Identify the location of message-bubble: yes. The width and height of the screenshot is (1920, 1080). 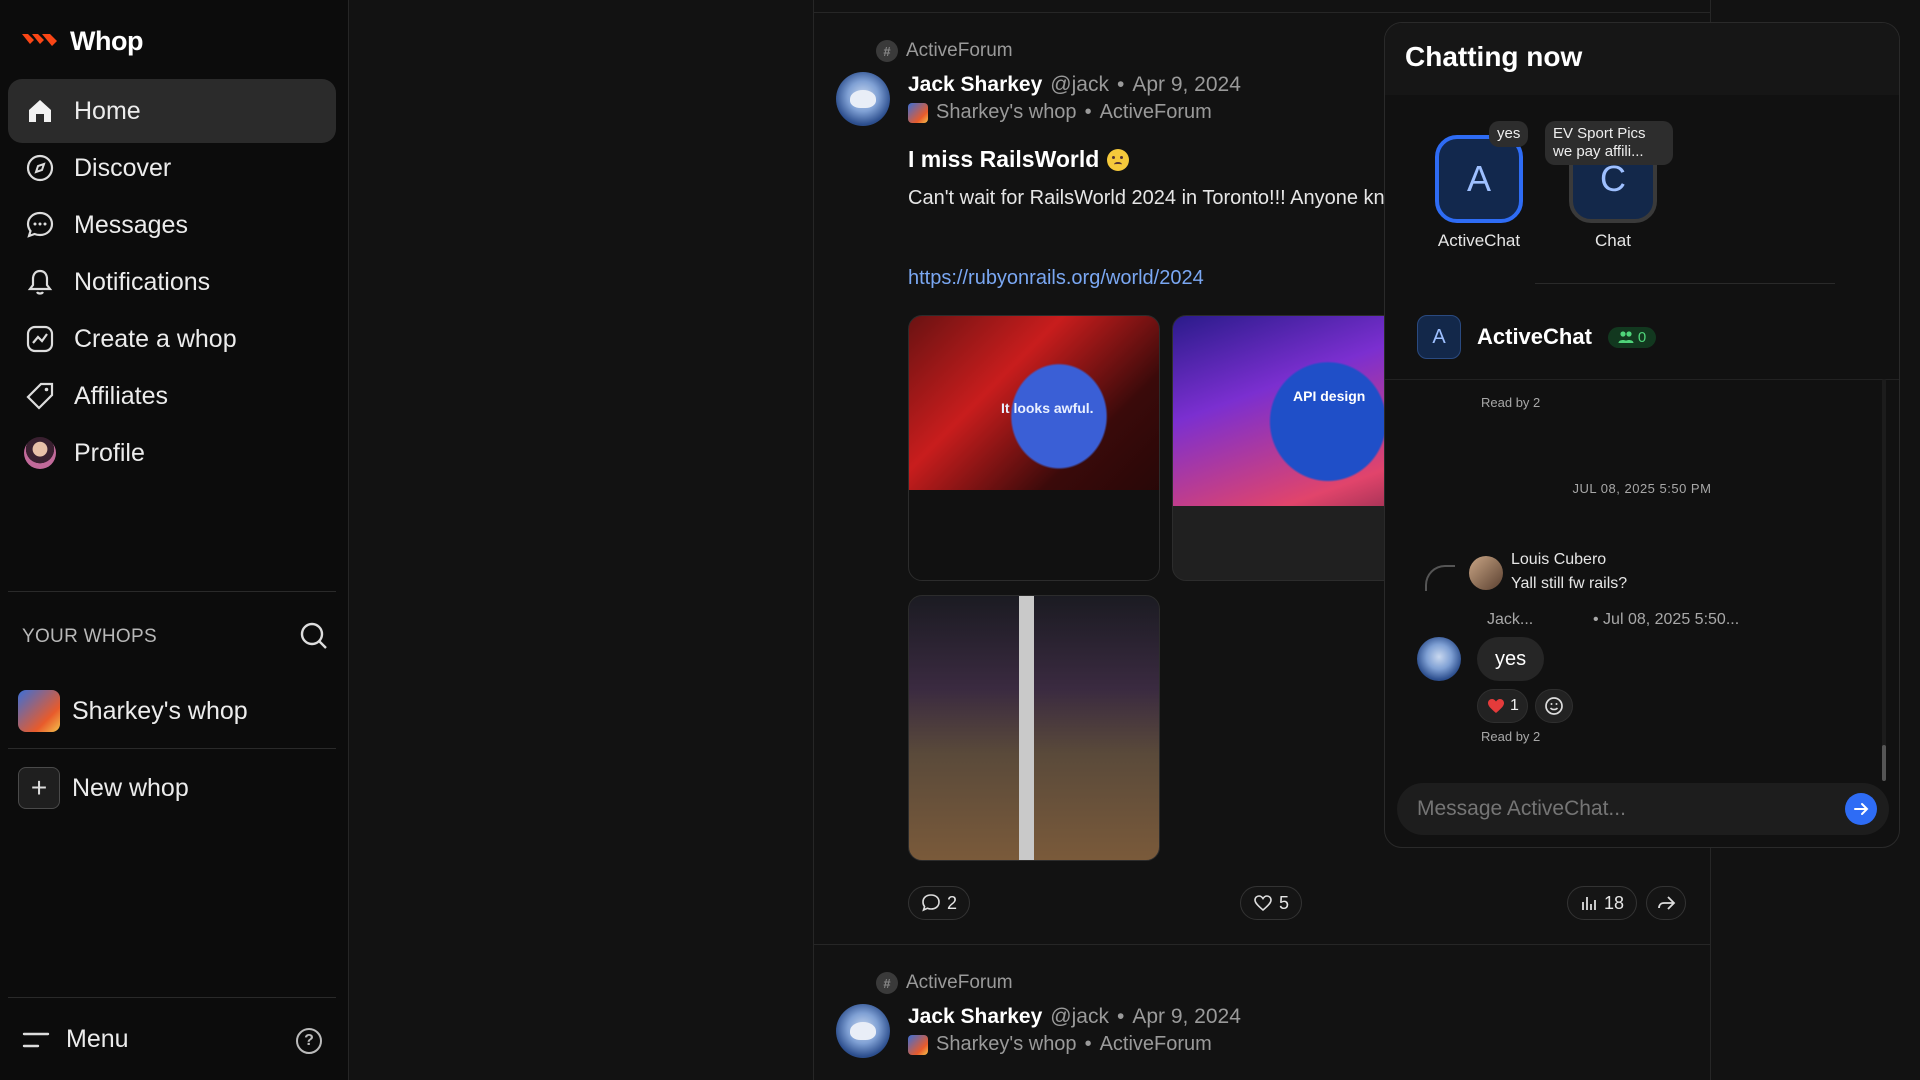
(1511, 659).